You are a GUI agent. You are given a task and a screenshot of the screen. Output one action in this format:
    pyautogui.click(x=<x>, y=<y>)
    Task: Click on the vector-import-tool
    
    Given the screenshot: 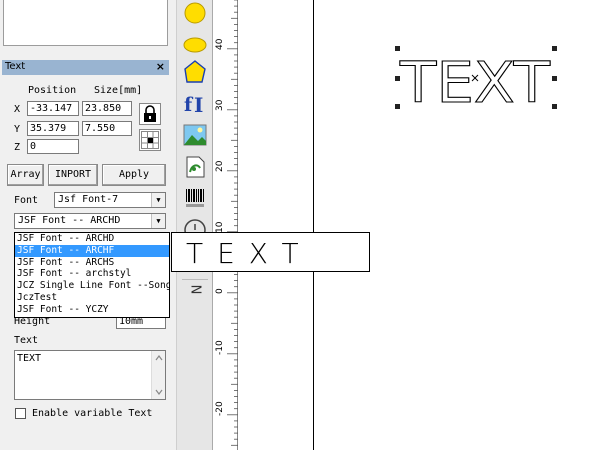 What is the action you would take?
    pyautogui.click(x=195, y=167)
    